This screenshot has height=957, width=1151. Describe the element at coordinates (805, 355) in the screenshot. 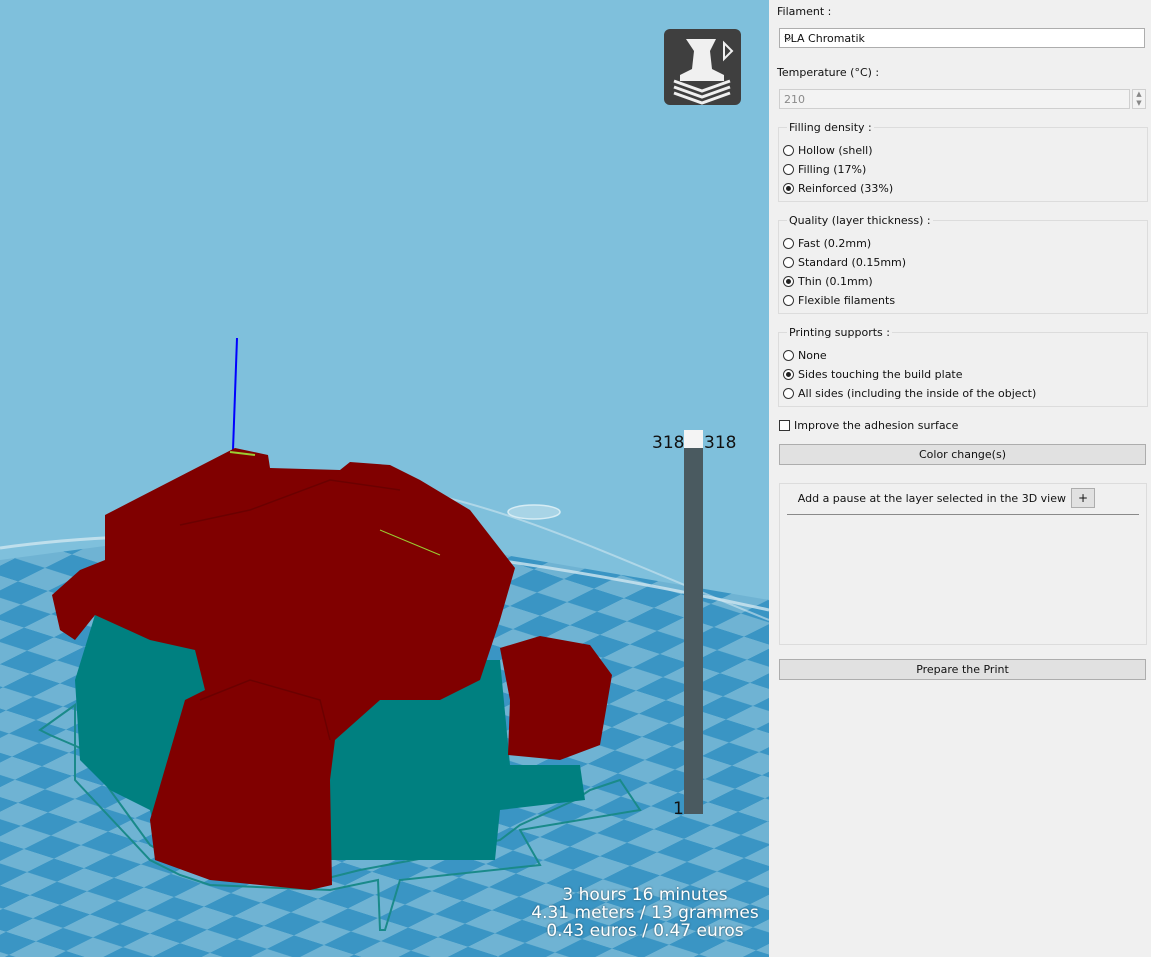

I see `supports-option-none: None` at that location.